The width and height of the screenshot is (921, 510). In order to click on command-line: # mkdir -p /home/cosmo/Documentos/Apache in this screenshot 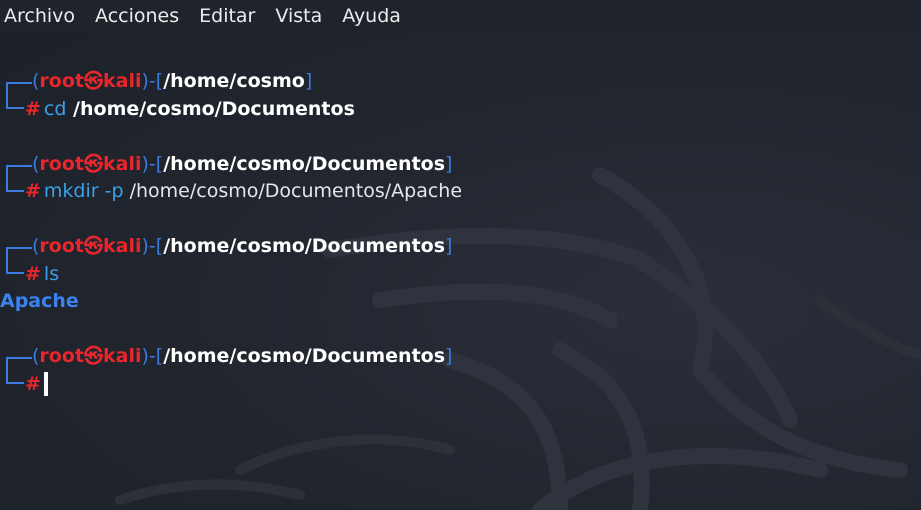, I will do `click(460, 191)`.